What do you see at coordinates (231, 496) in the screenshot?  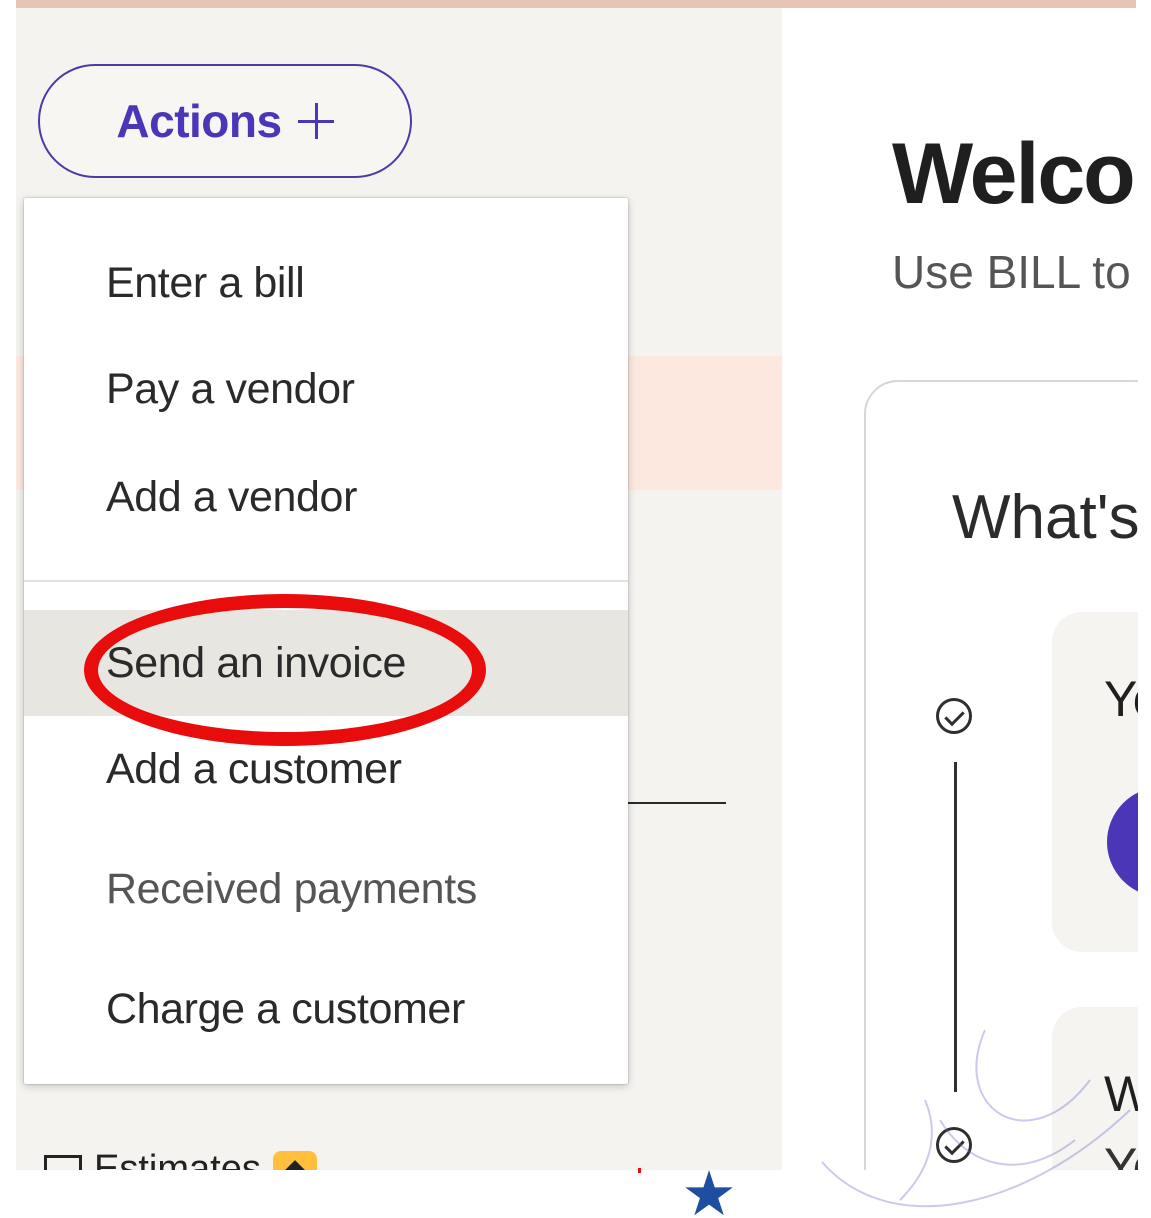 I see `menu-item-label: Add a vendor` at bounding box center [231, 496].